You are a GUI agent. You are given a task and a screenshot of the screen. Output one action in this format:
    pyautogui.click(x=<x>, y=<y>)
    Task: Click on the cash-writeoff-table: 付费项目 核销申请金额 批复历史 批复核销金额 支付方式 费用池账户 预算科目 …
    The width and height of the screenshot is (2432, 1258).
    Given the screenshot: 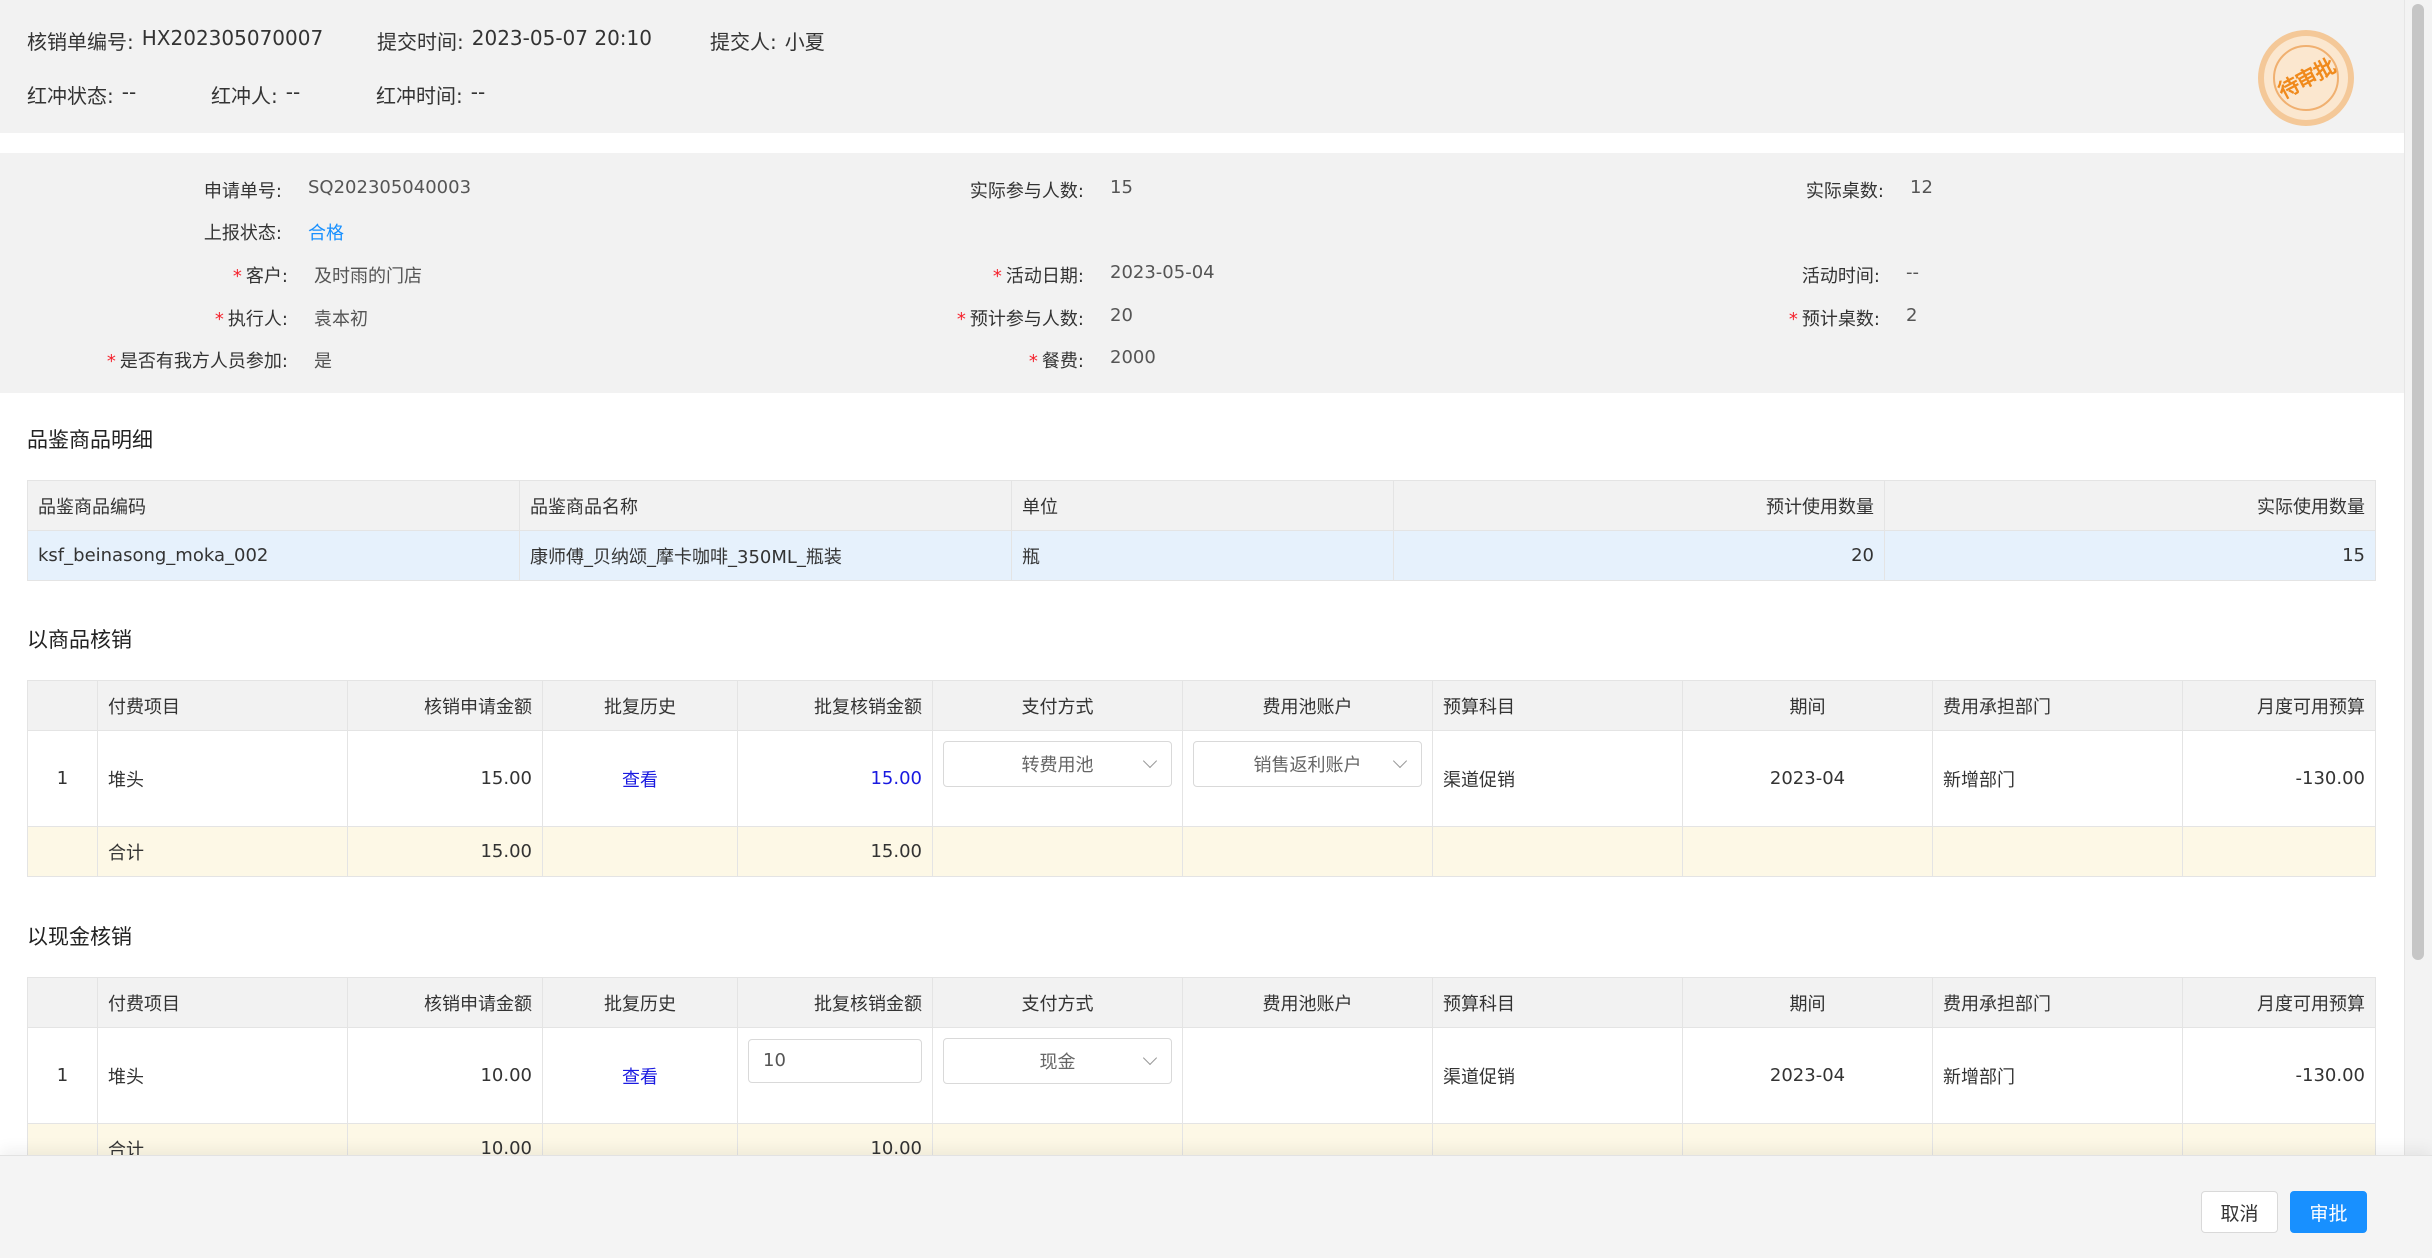 What is the action you would take?
    pyautogui.click(x=1201, y=1066)
    